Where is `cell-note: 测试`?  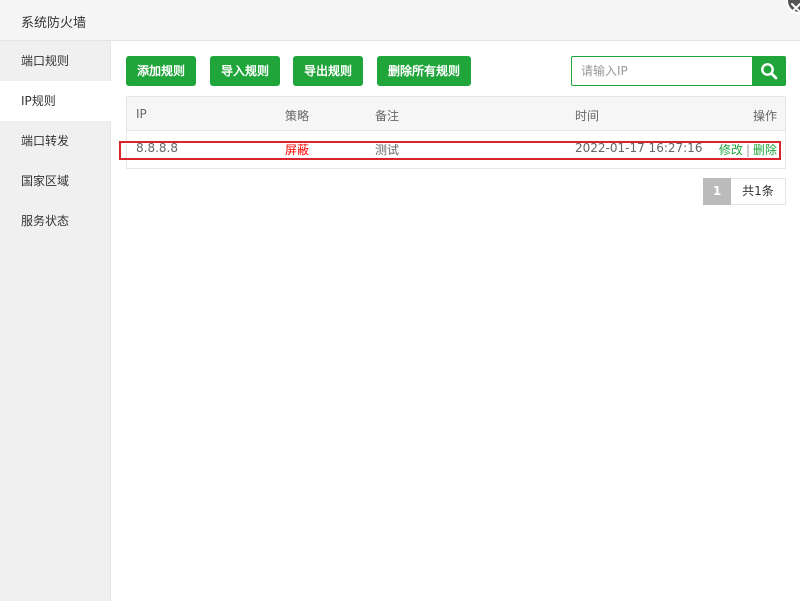
cell-note: 测试 is located at coordinates (387, 150).